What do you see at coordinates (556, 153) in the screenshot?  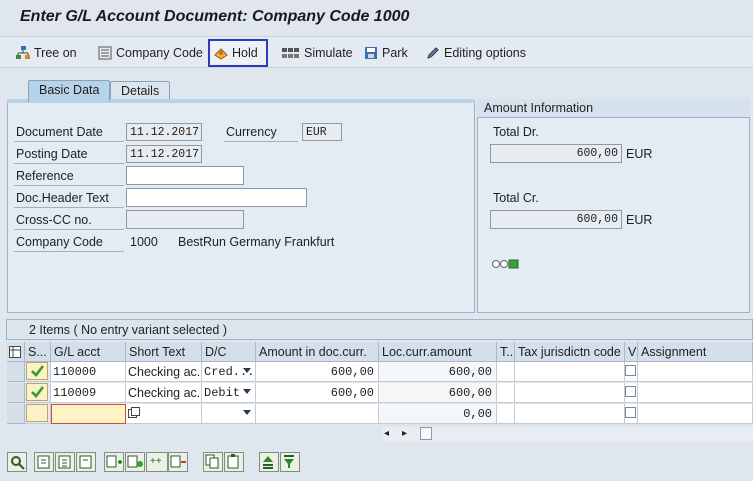 I see `total-dr-field: 600,00` at bounding box center [556, 153].